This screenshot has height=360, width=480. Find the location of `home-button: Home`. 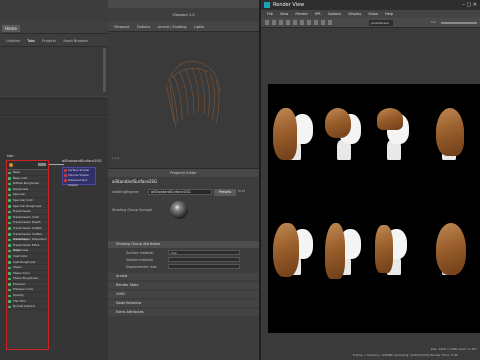

home-button: Home is located at coordinates (11, 28).